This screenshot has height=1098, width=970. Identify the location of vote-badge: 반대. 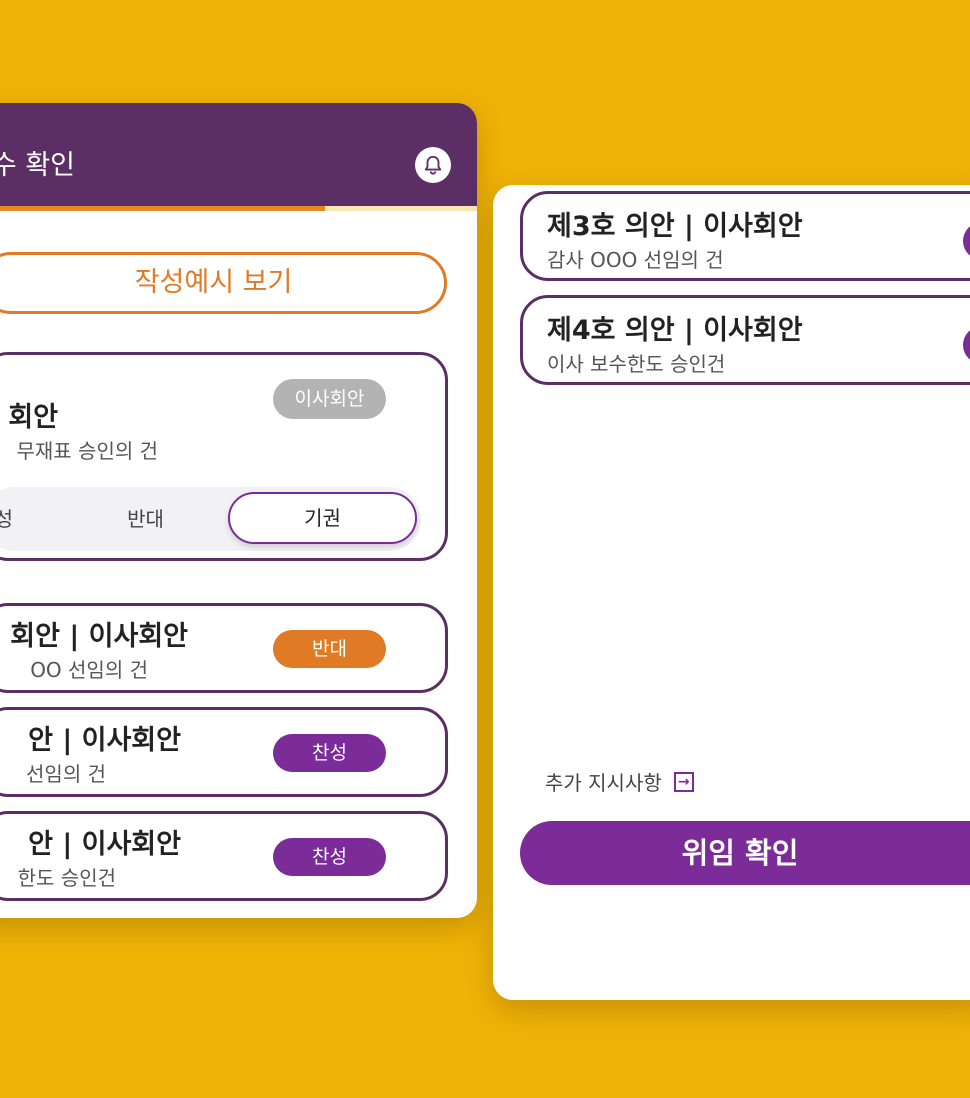
(329, 649).